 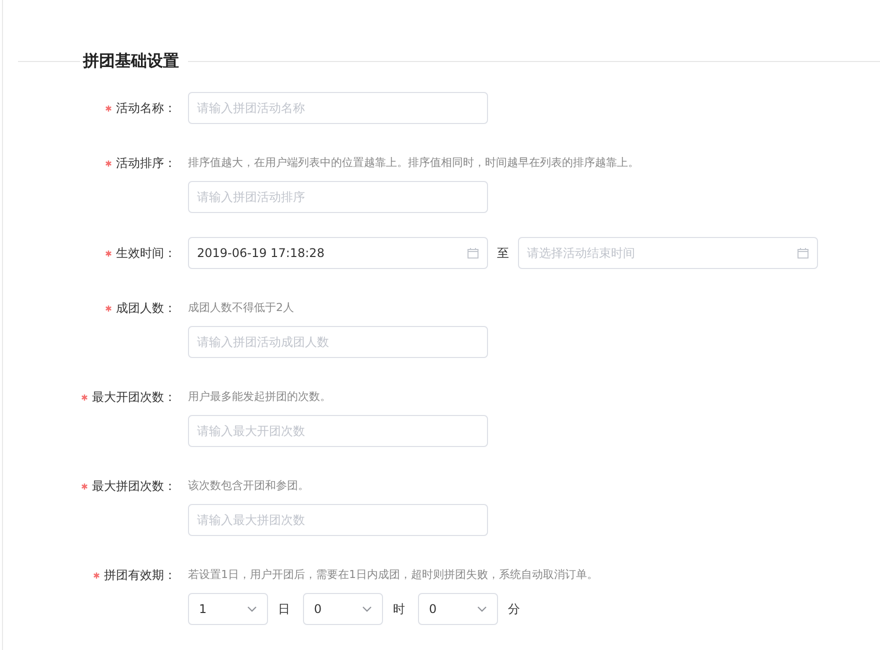 I want to click on date-input: 2019-06-19 17:18:28, so click(x=338, y=253).